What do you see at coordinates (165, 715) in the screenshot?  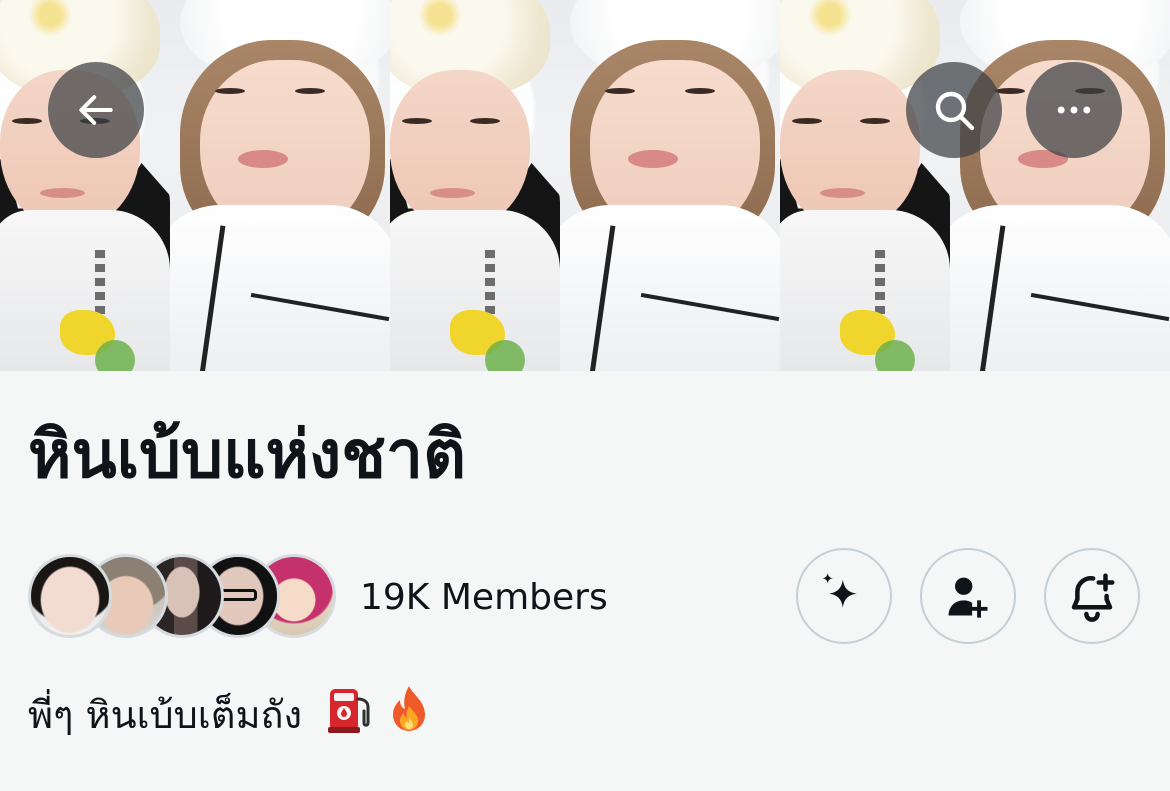 I see `bio-text: พี่ๆ หินเบ้บเต็มถัง` at bounding box center [165, 715].